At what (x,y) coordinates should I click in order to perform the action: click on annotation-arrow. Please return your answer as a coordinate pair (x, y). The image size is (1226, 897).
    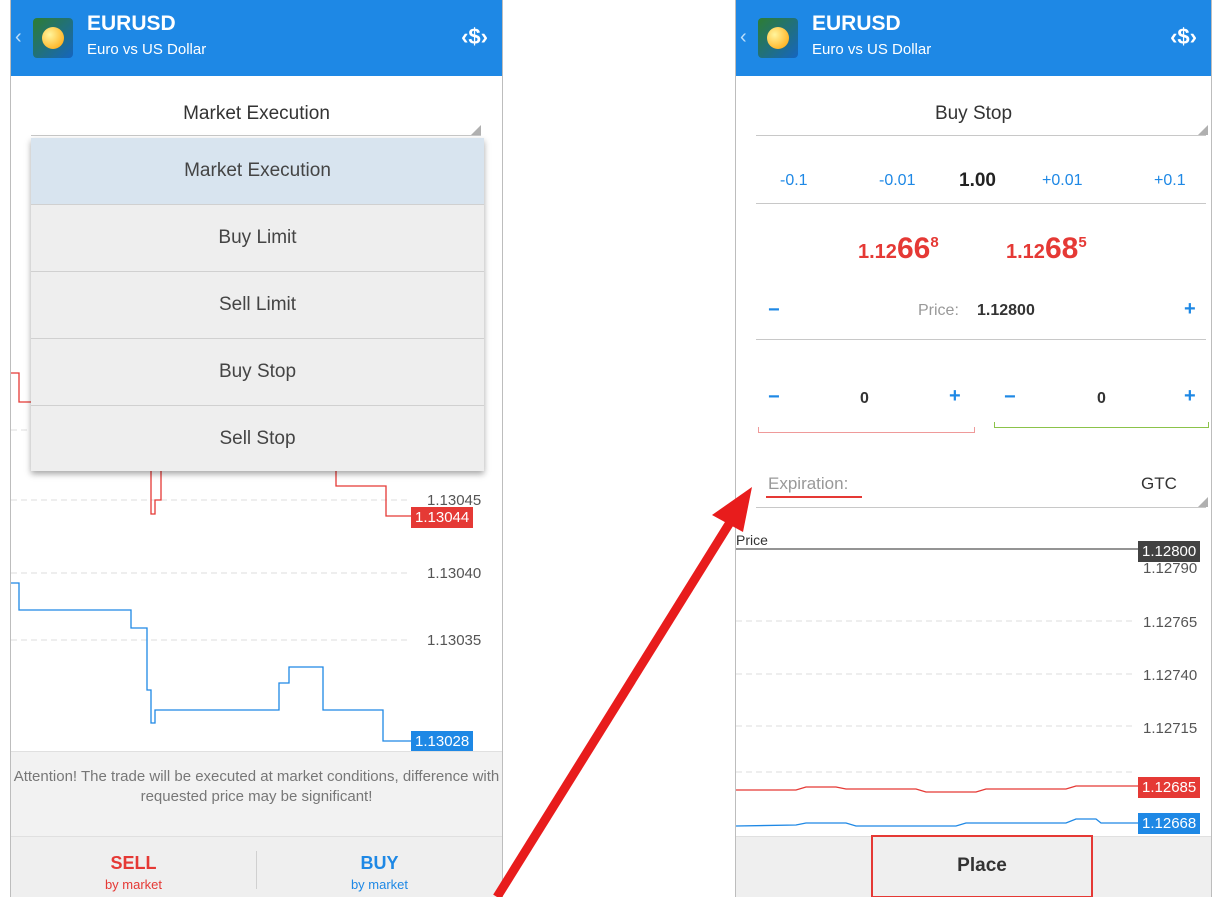
    Looking at the image, I should click on (622, 692).